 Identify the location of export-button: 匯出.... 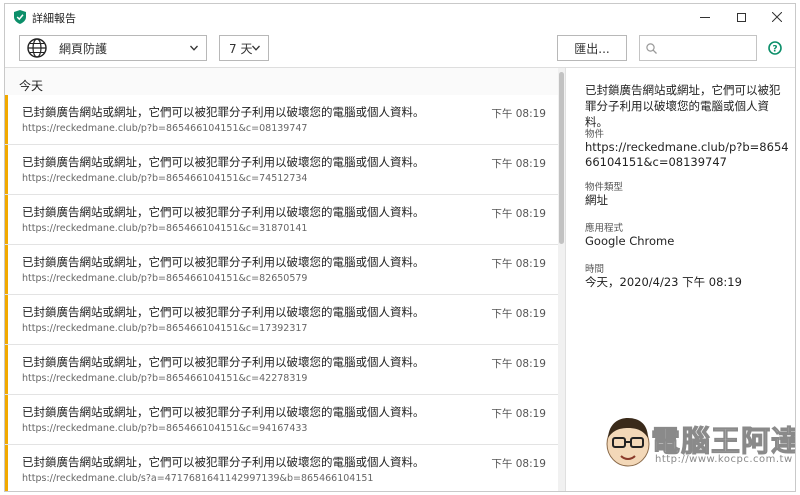
(592, 48).